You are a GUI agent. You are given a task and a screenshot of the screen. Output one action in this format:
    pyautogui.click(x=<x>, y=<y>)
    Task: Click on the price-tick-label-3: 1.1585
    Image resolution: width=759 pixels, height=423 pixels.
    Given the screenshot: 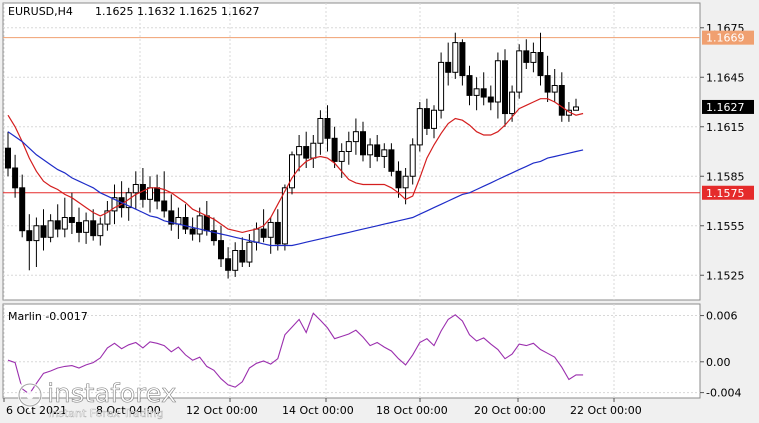 What is the action you would take?
    pyautogui.click(x=725, y=176)
    